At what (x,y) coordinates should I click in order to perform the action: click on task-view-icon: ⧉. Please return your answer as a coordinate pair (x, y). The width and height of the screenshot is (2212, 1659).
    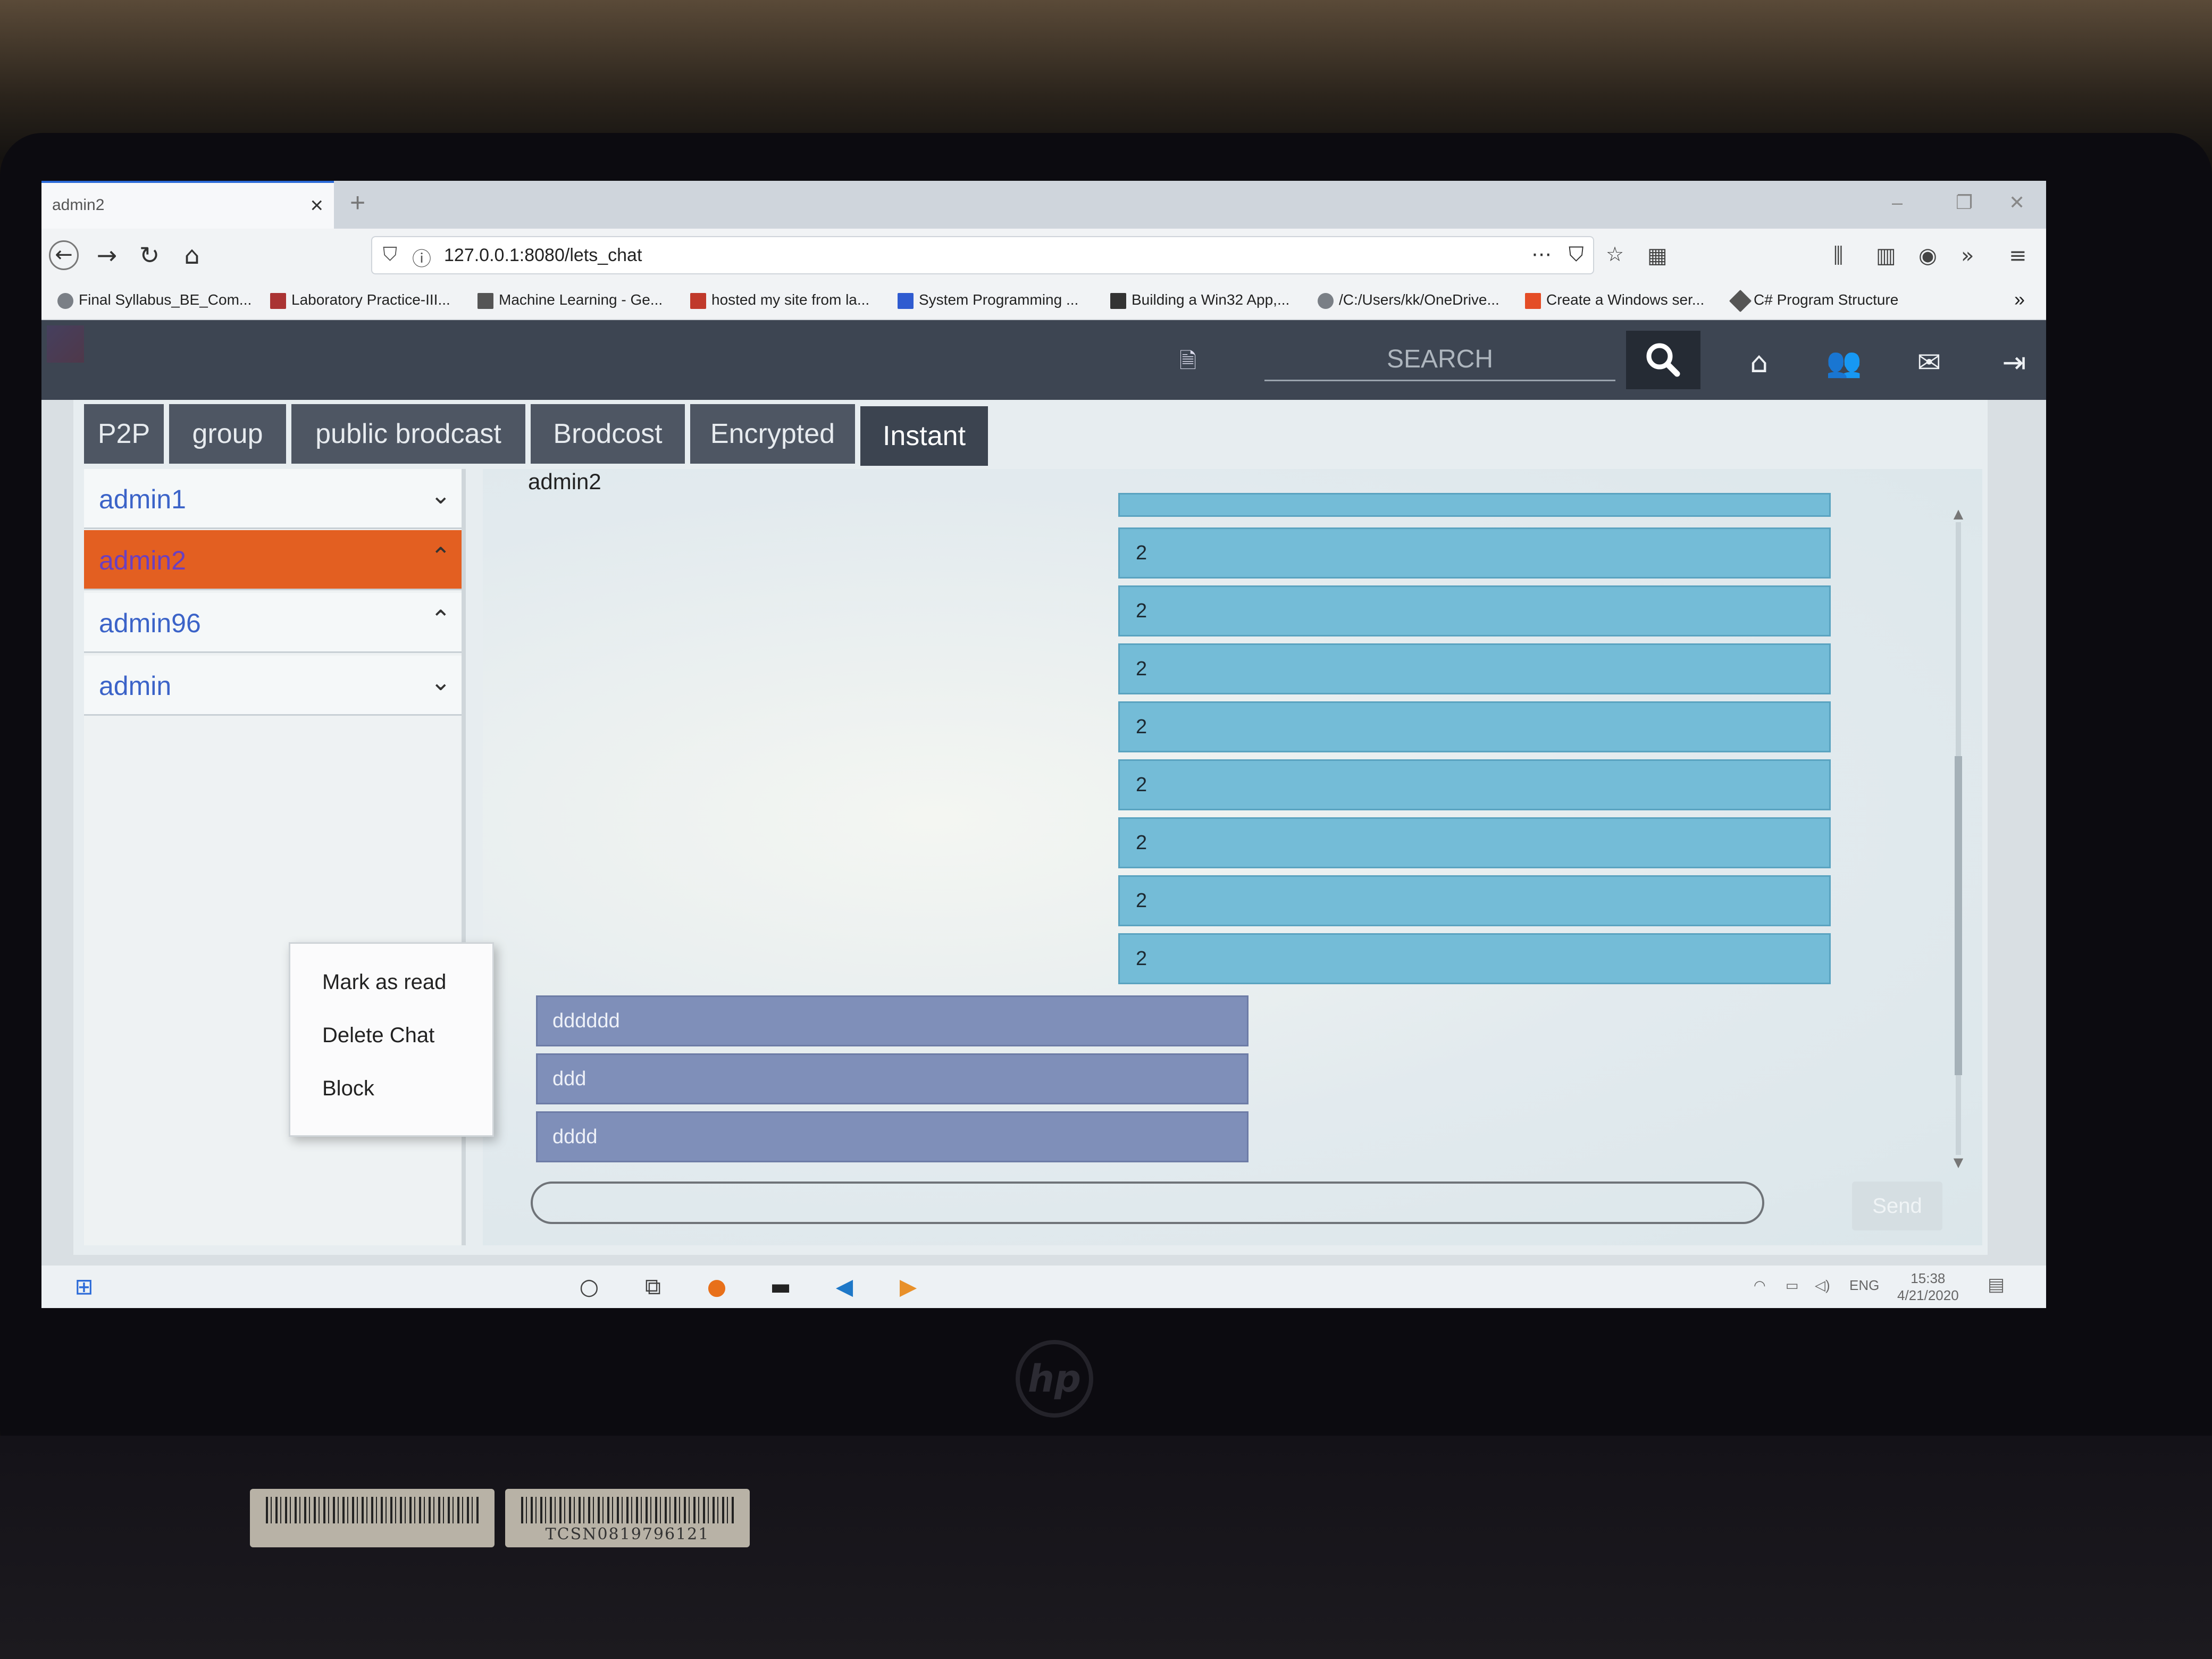
    Looking at the image, I should click on (653, 1287).